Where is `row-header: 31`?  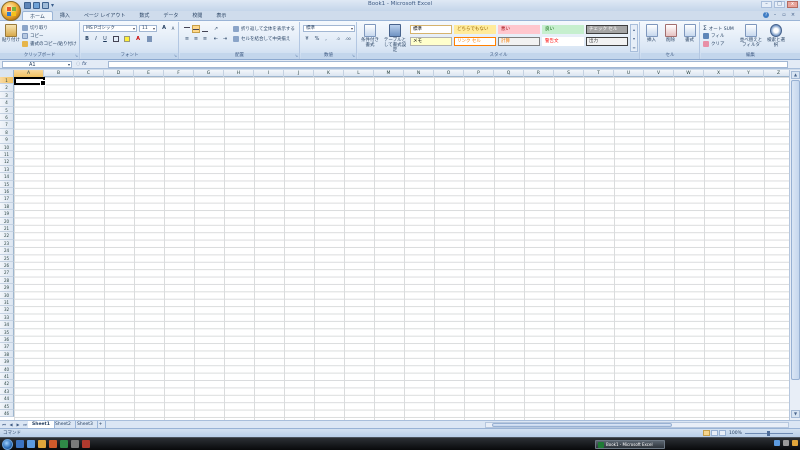 row-header: 31 is located at coordinates (7, 303).